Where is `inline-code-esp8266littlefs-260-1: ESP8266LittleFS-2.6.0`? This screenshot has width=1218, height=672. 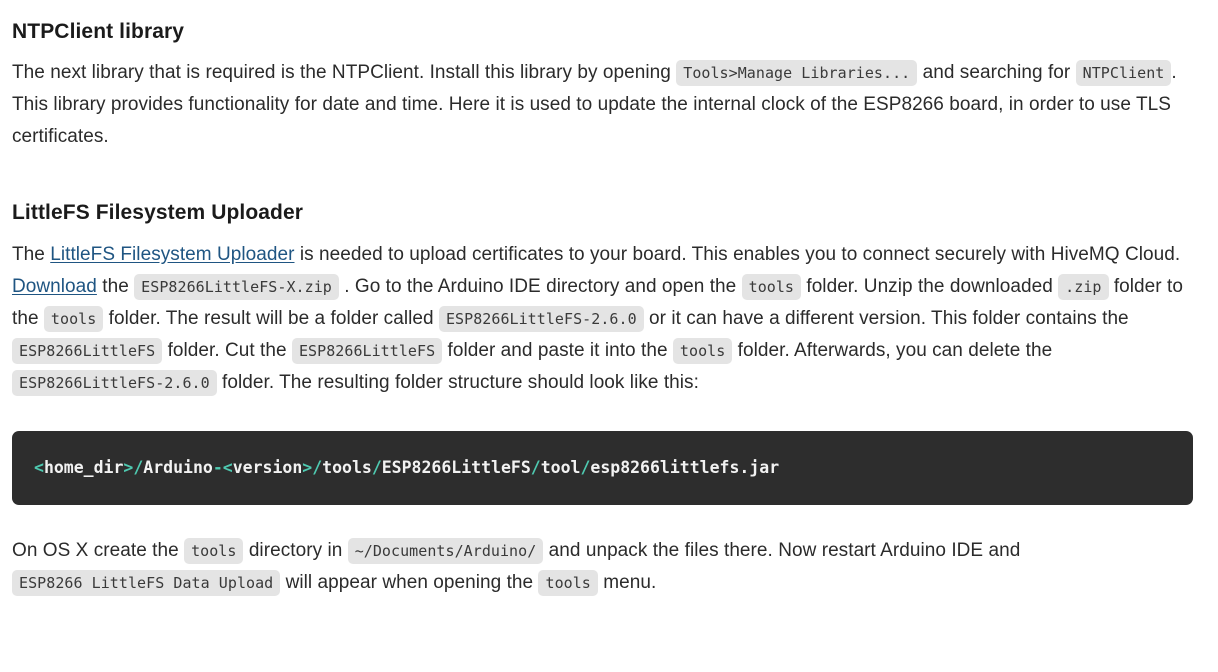 inline-code-esp8266littlefs-260-1: ESP8266LittleFS-2.6.0 is located at coordinates (541, 318).